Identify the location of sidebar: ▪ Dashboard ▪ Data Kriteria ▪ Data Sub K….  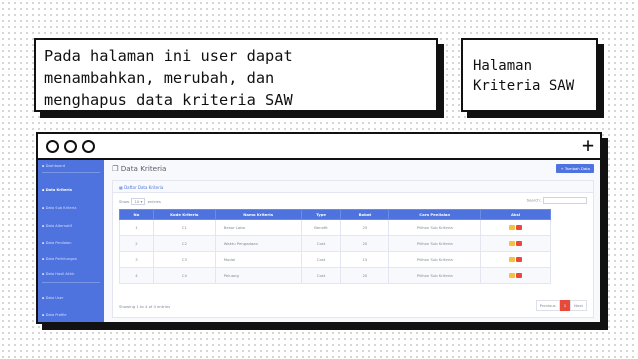
(71, 241).